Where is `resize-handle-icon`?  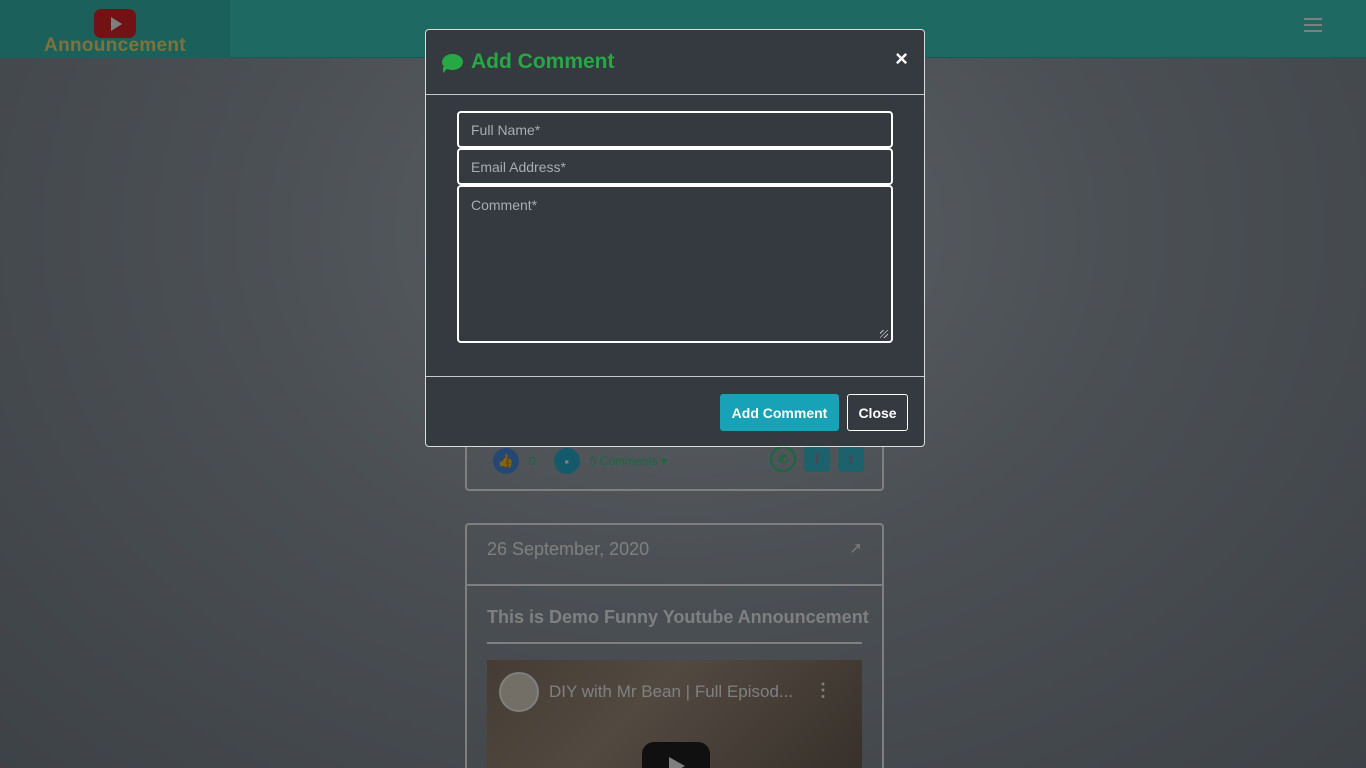 resize-handle-icon is located at coordinates (884, 334).